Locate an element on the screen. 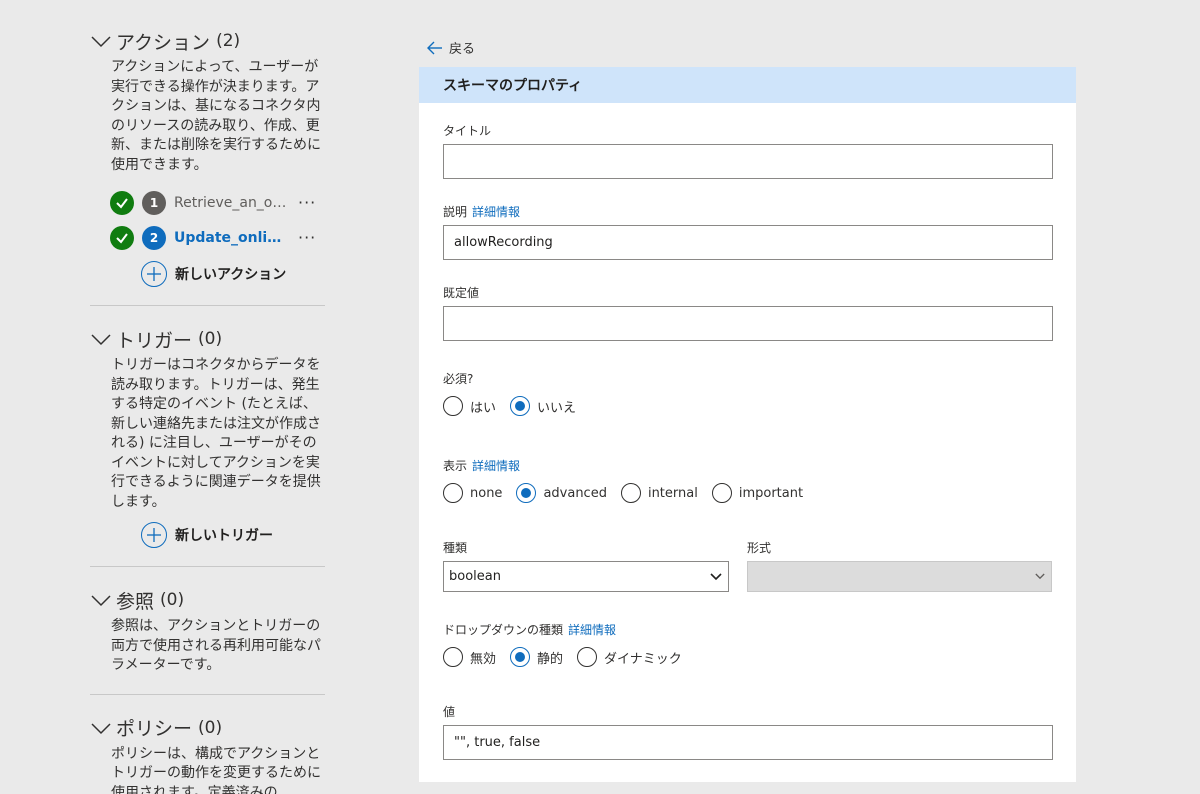 The height and width of the screenshot is (794, 1200). type-select: boolean is located at coordinates (586, 576).